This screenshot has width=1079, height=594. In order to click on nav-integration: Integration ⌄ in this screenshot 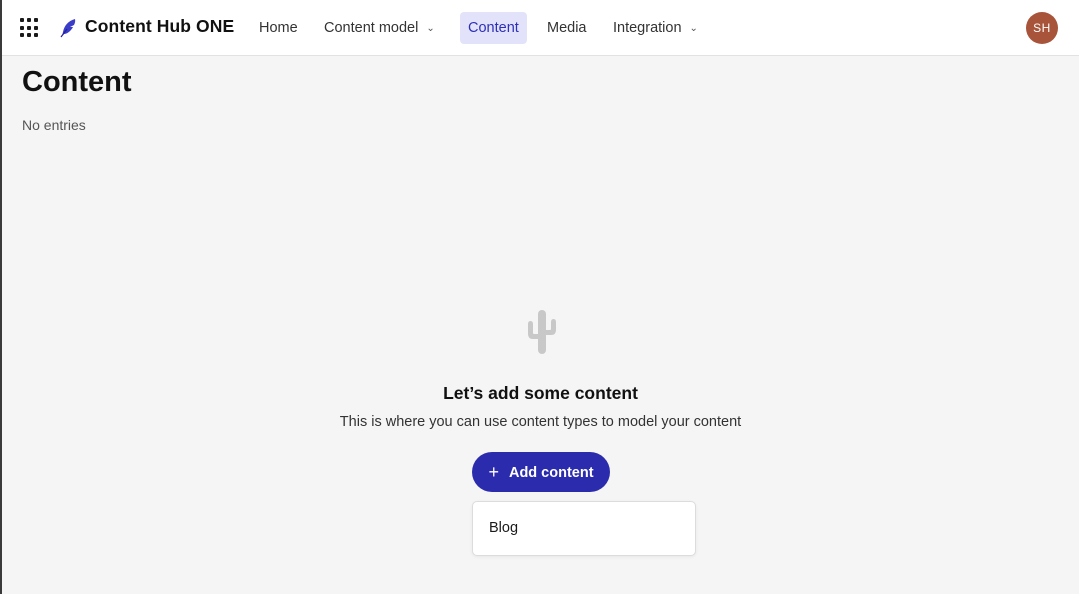, I will do `click(655, 28)`.